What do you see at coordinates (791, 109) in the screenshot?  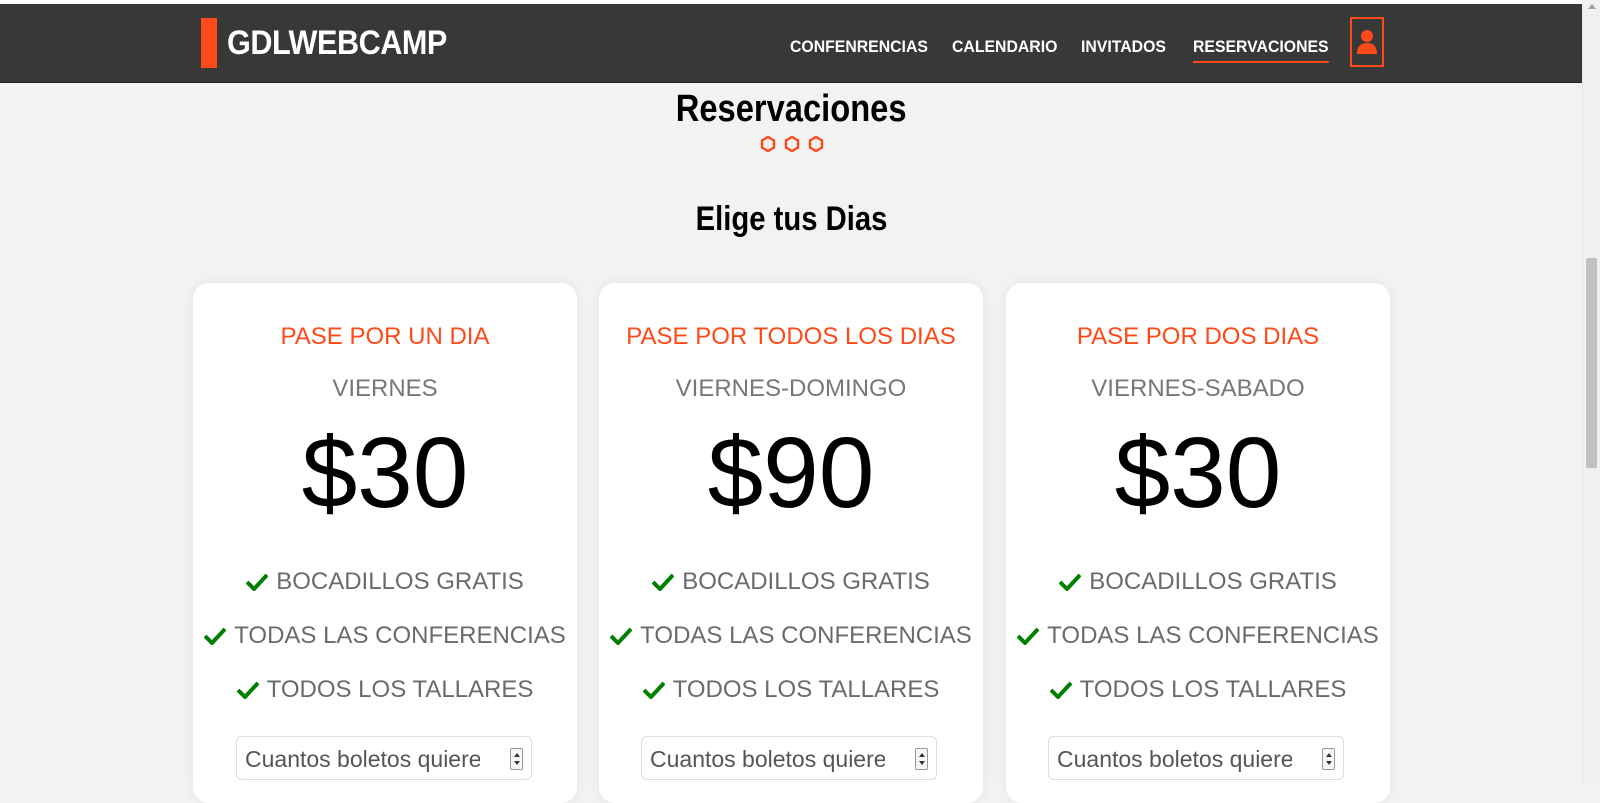 I see `page-title: Reservaciones` at bounding box center [791, 109].